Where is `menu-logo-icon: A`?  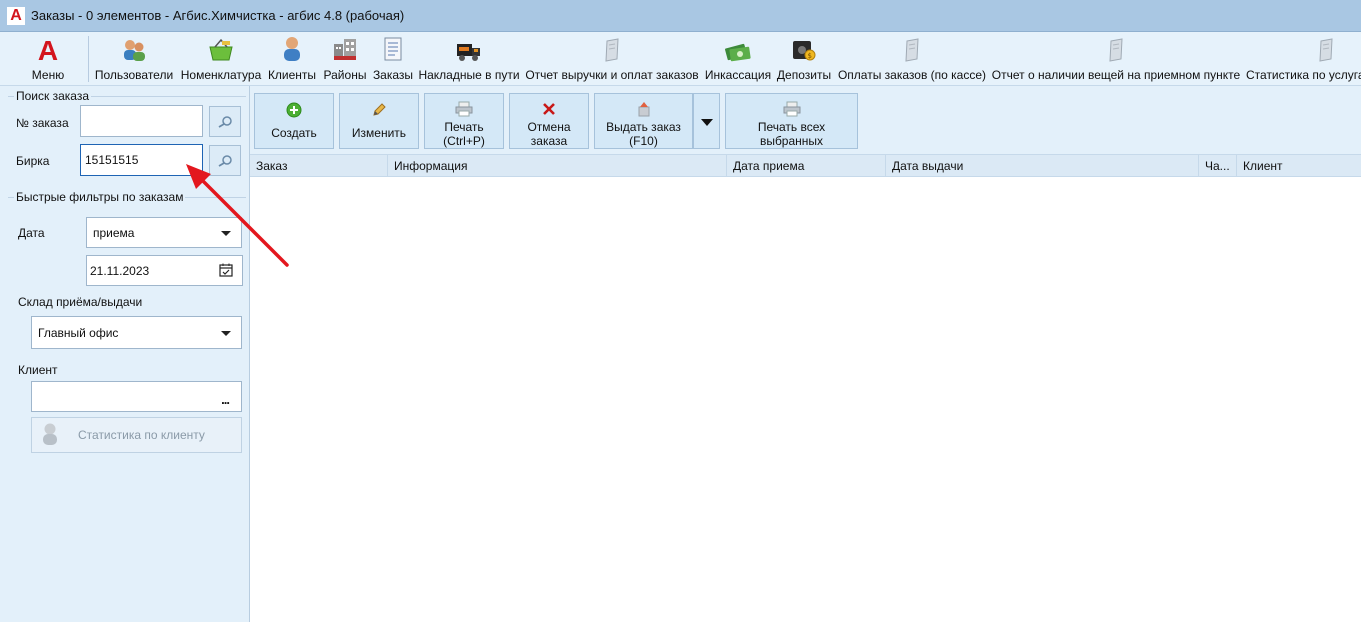
menu-logo-icon: A is located at coordinates (48, 50).